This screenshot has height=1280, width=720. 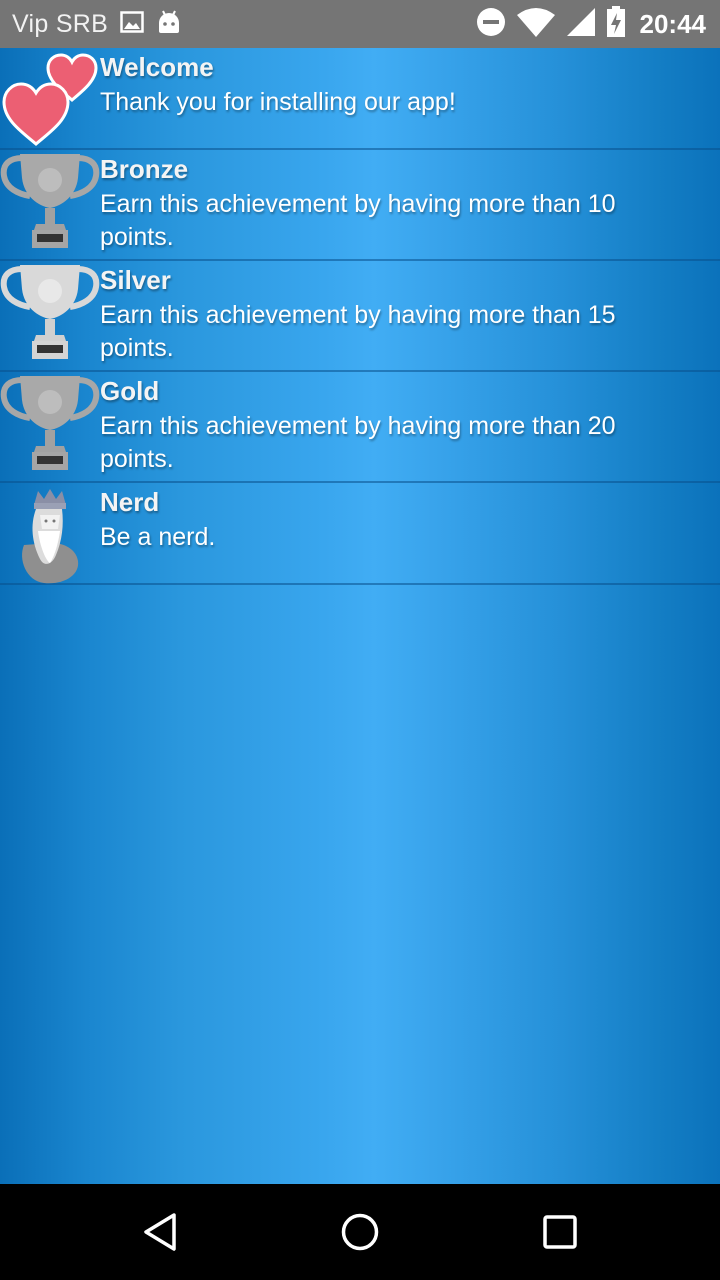 I want to click on android-icon, so click(x=169, y=24).